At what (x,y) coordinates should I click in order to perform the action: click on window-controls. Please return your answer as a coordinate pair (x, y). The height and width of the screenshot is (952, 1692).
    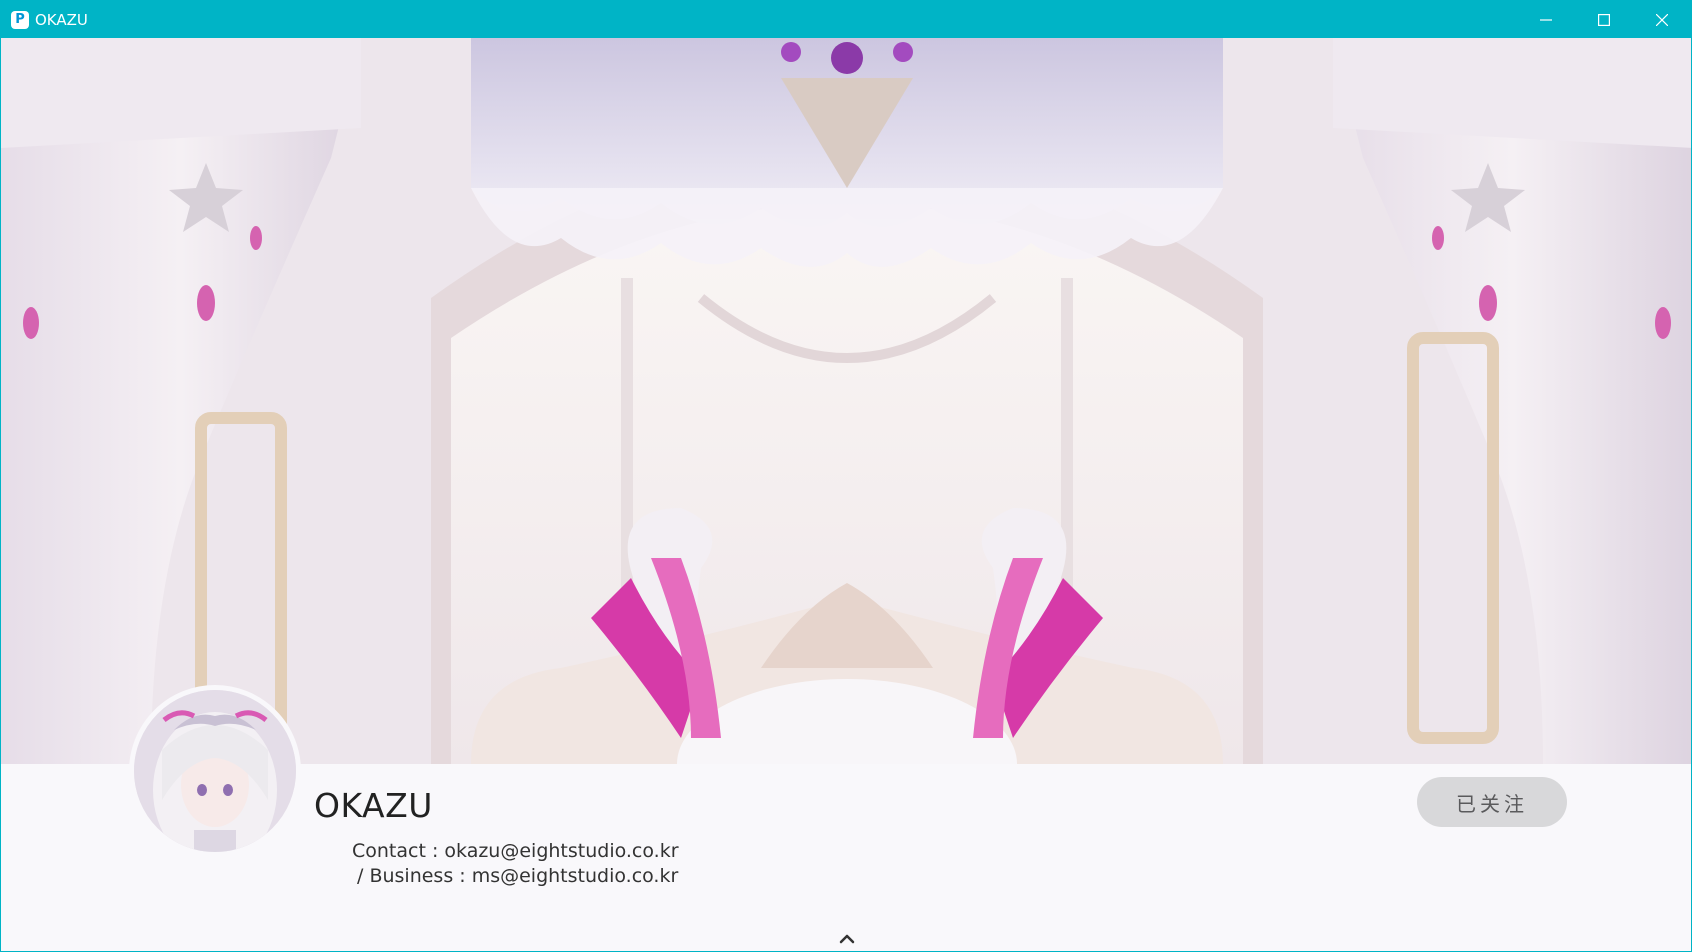
    Looking at the image, I should click on (1604, 19).